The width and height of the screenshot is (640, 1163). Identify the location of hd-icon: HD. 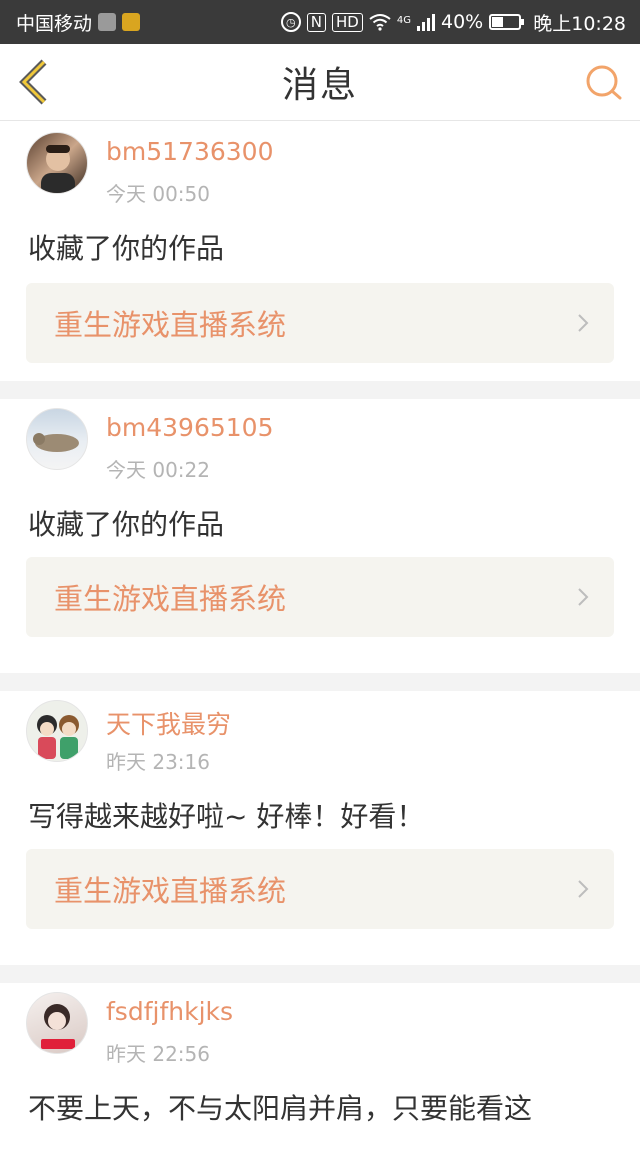
(347, 22).